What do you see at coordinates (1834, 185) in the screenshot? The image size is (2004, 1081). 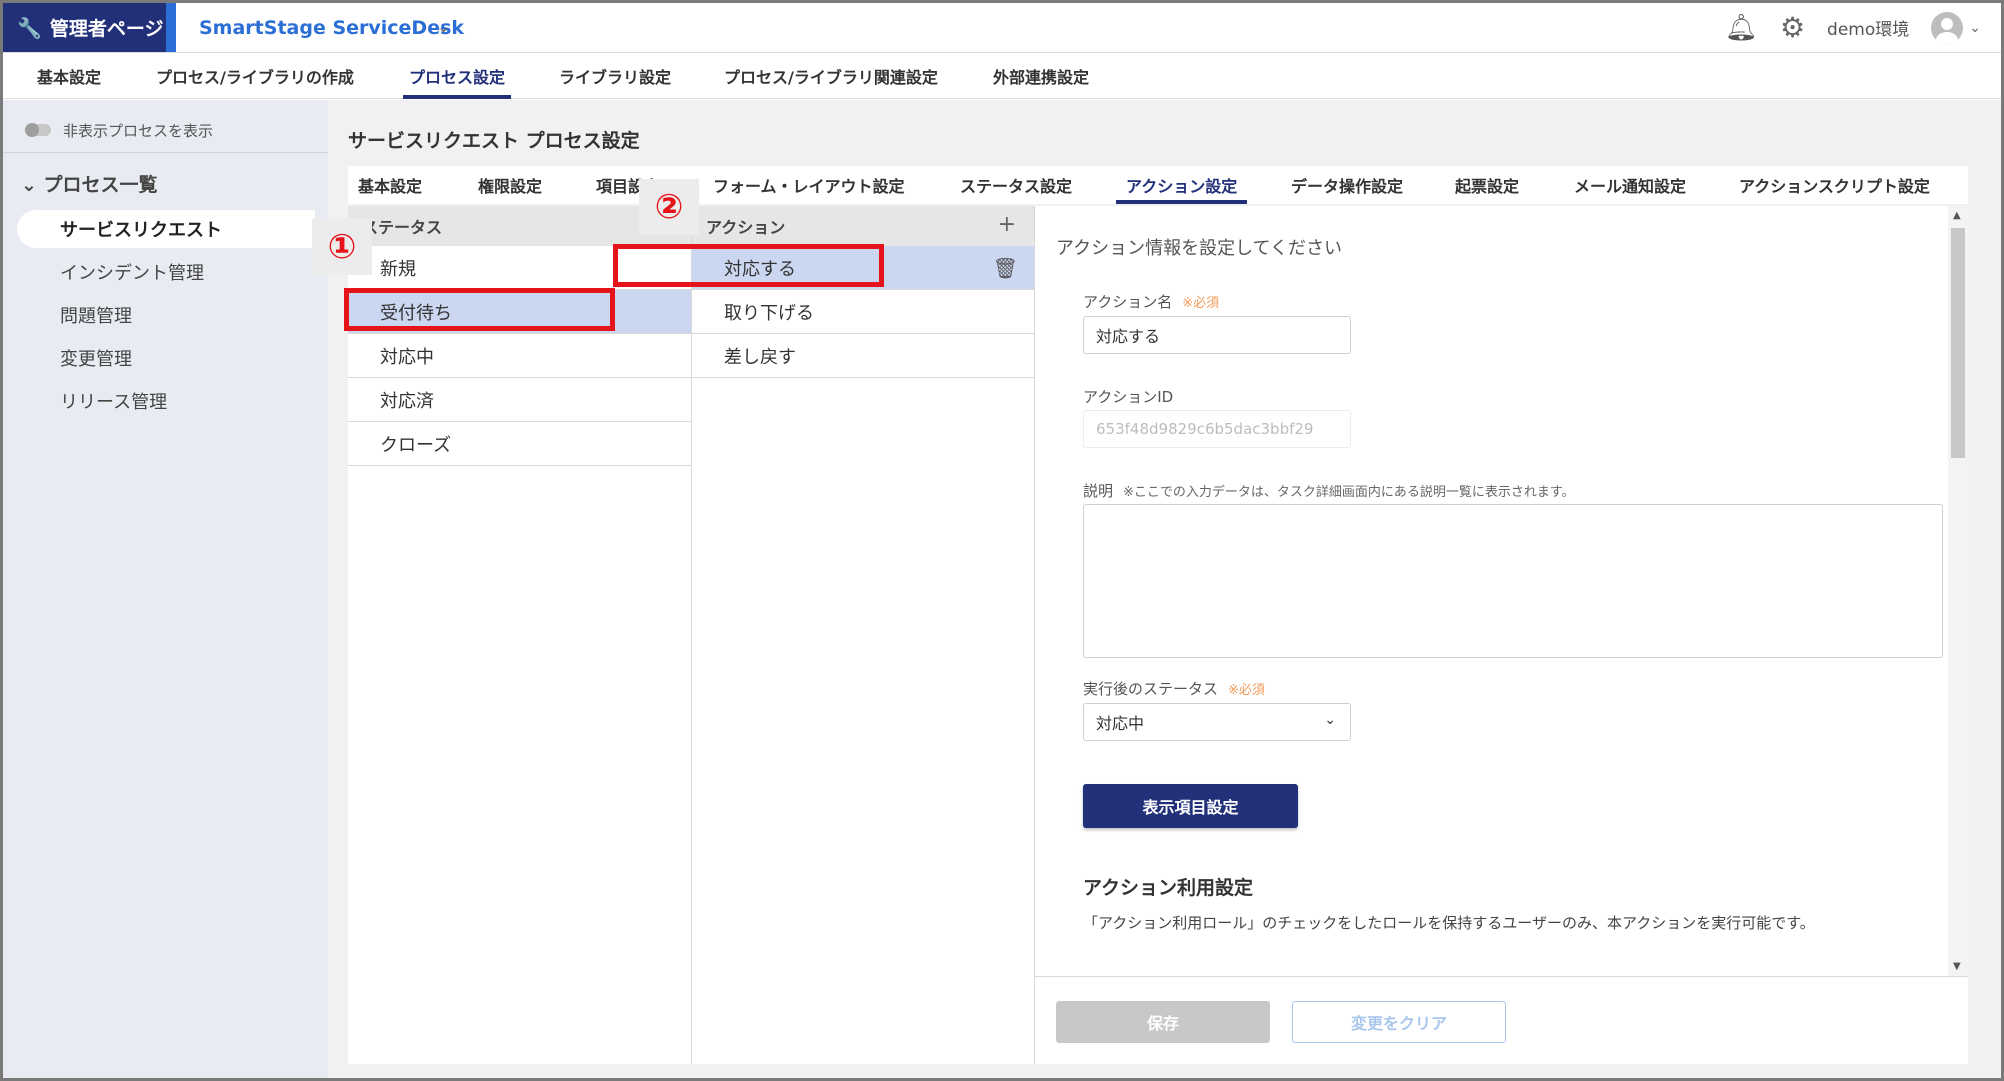 I see `tab-action-script: アクションスクリプト設定` at bounding box center [1834, 185].